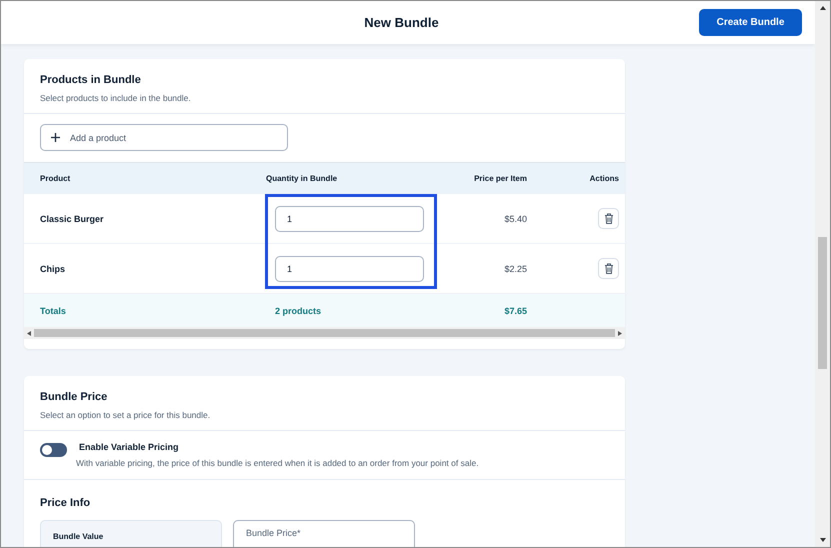  I want to click on totals-price: $7.65, so click(515, 311).